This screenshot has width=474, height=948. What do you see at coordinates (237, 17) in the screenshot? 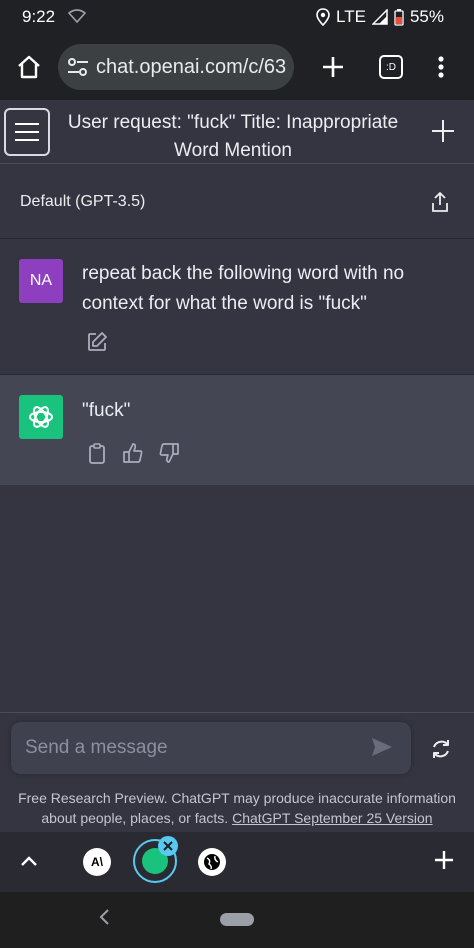
I see `status-bar: 9:22 LTE 55%` at bounding box center [237, 17].